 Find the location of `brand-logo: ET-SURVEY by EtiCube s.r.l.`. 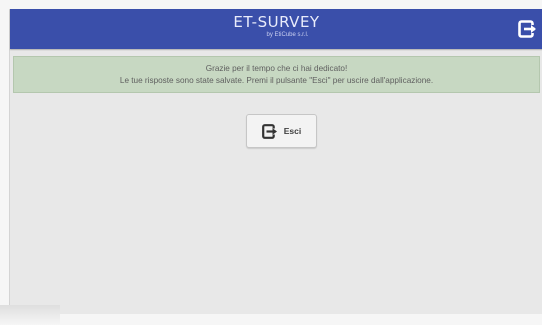

brand-logo: ET-SURVEY by EtiCube s.r.l. is located at coordinates (276, 26).